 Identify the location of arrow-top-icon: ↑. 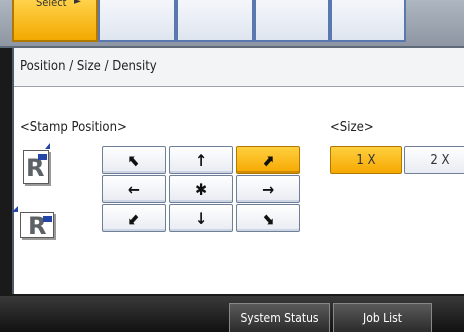
(201, 160).